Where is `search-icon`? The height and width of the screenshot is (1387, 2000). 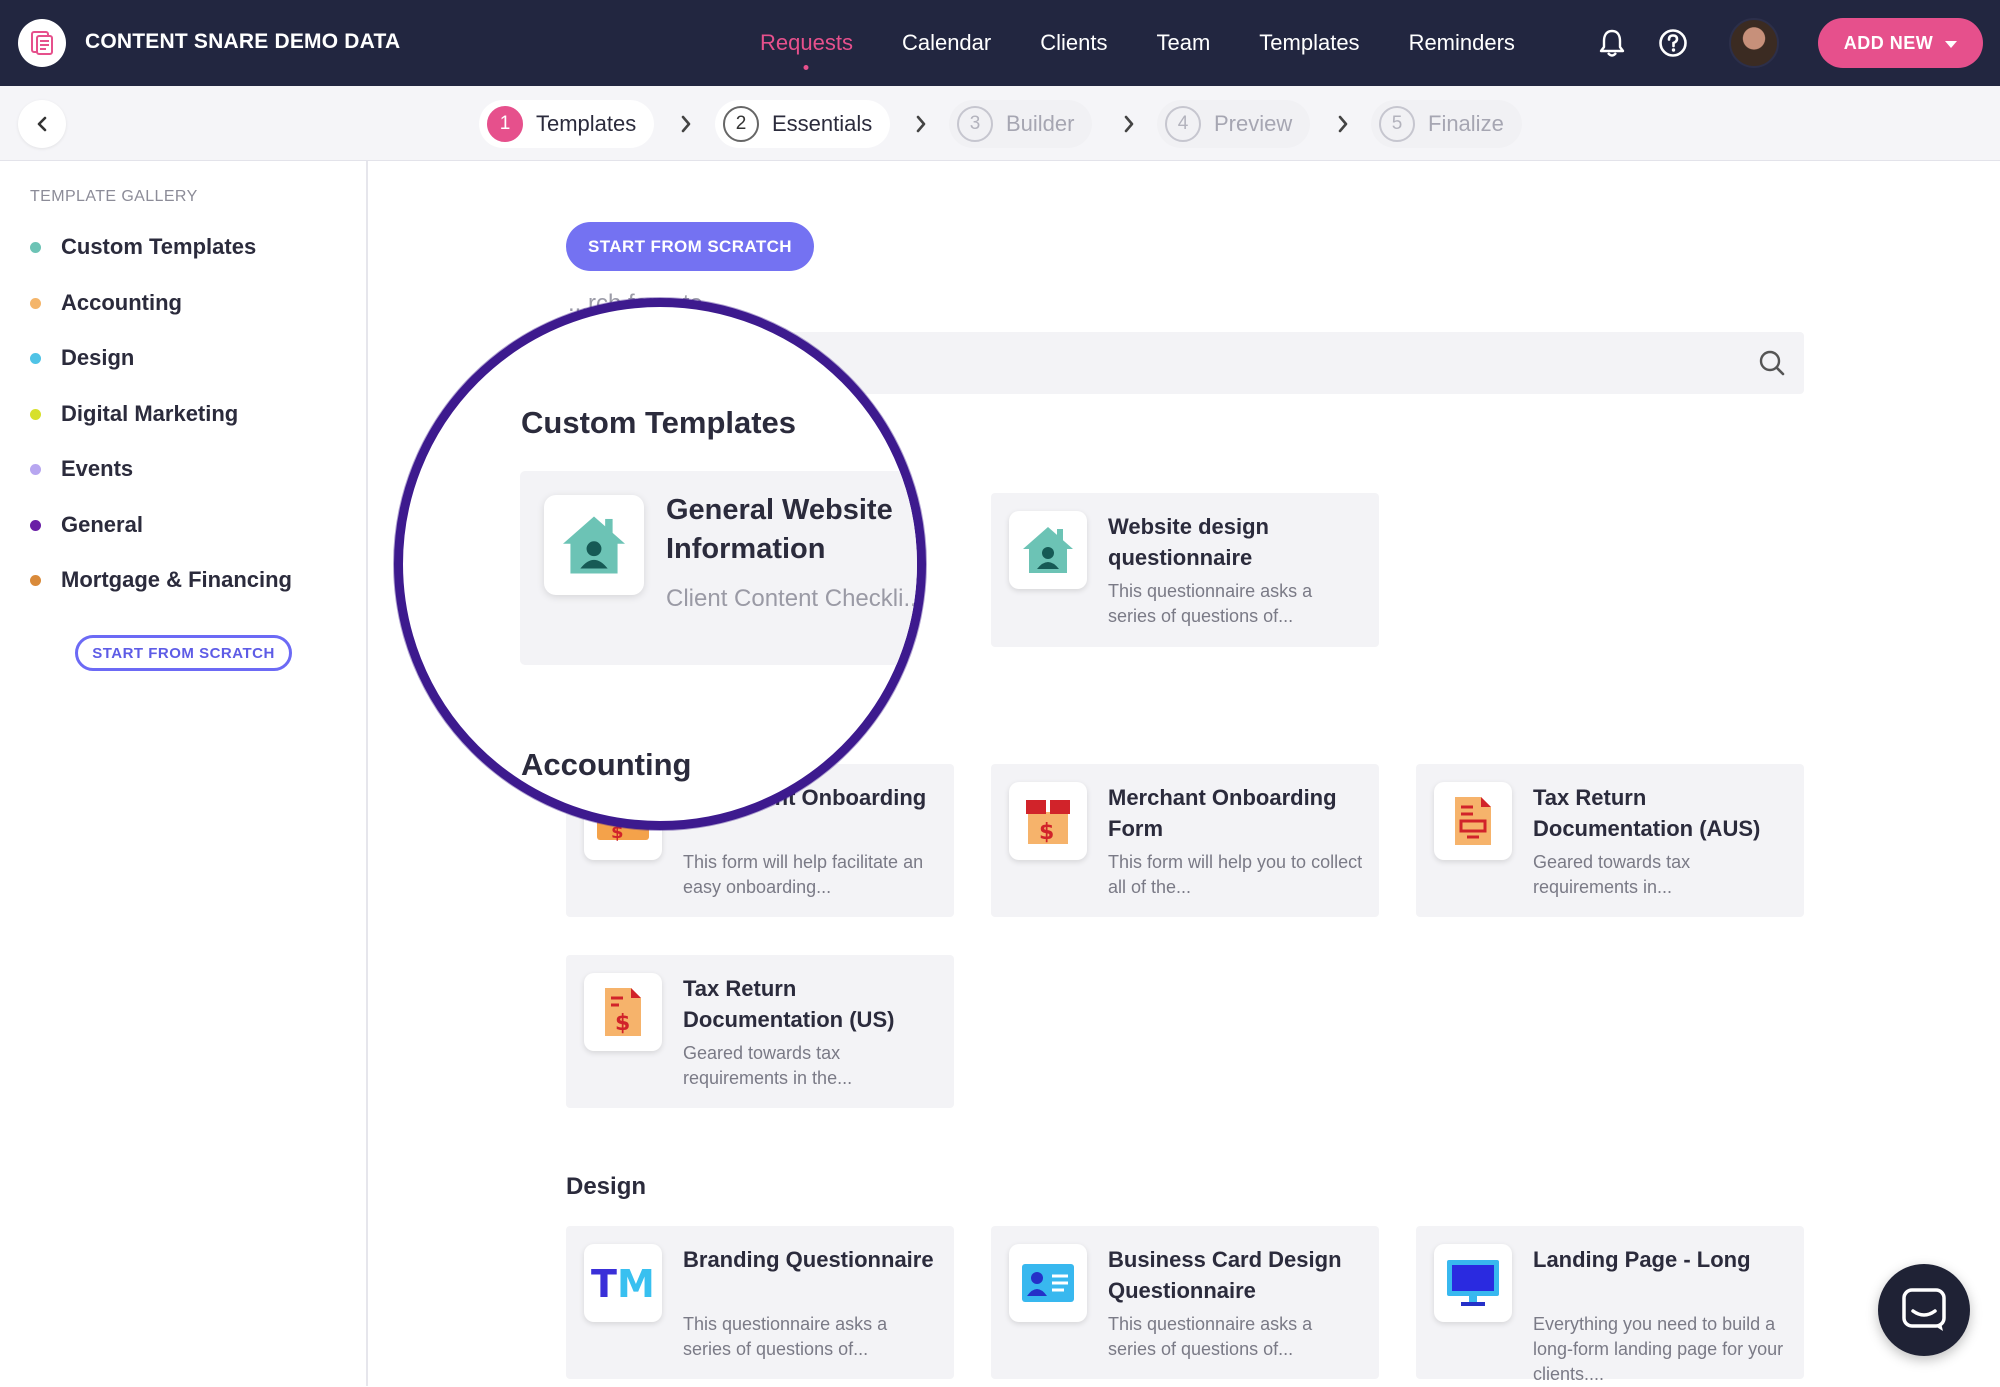 search-icon is located at coordinates (1772, 365).